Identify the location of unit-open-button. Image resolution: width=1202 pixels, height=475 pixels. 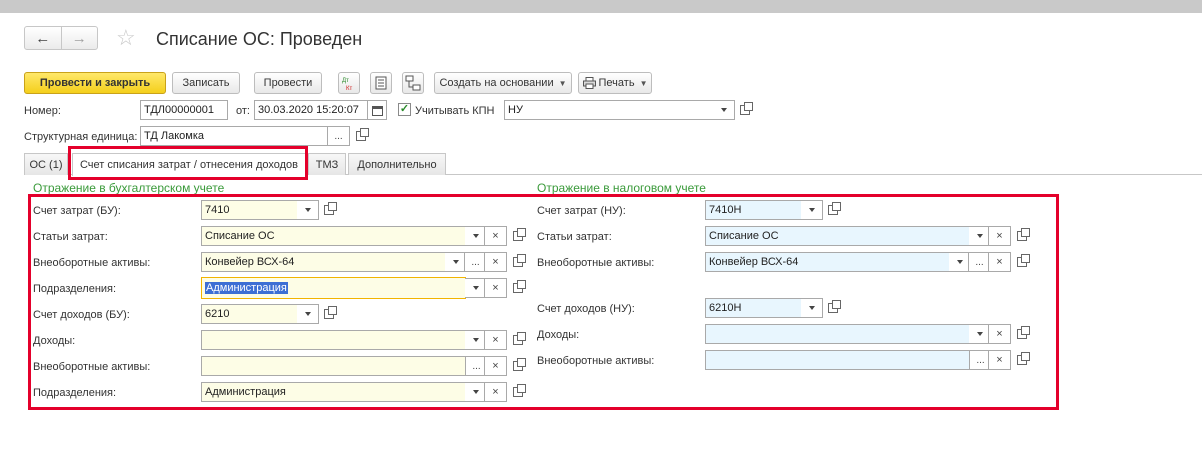
(361, 136).